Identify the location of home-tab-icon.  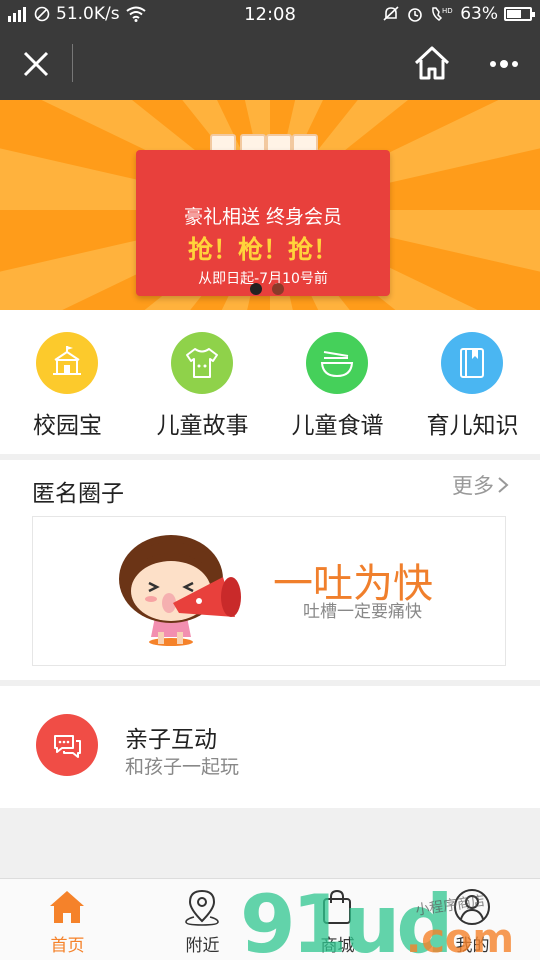
(67, 907).